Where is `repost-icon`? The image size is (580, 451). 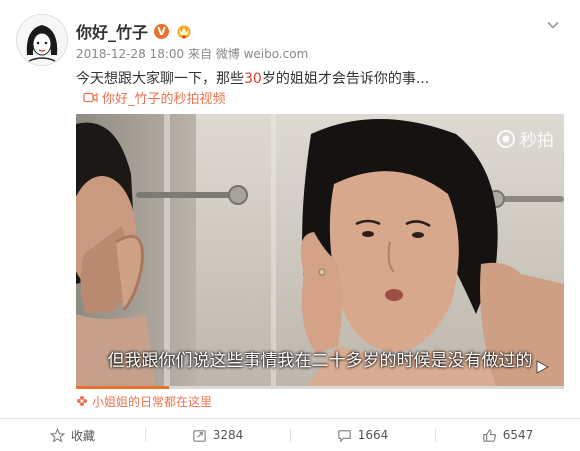 repost-icon is located at coordinates (199, 435).